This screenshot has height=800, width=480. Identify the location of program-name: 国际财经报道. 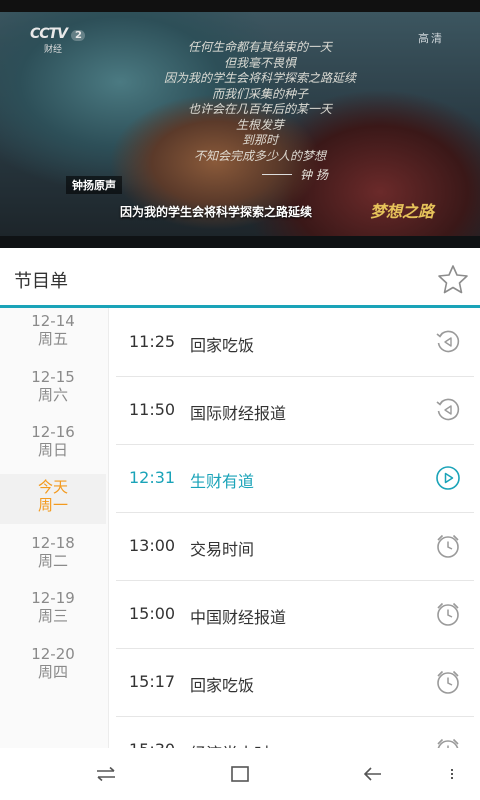
(238, 413).